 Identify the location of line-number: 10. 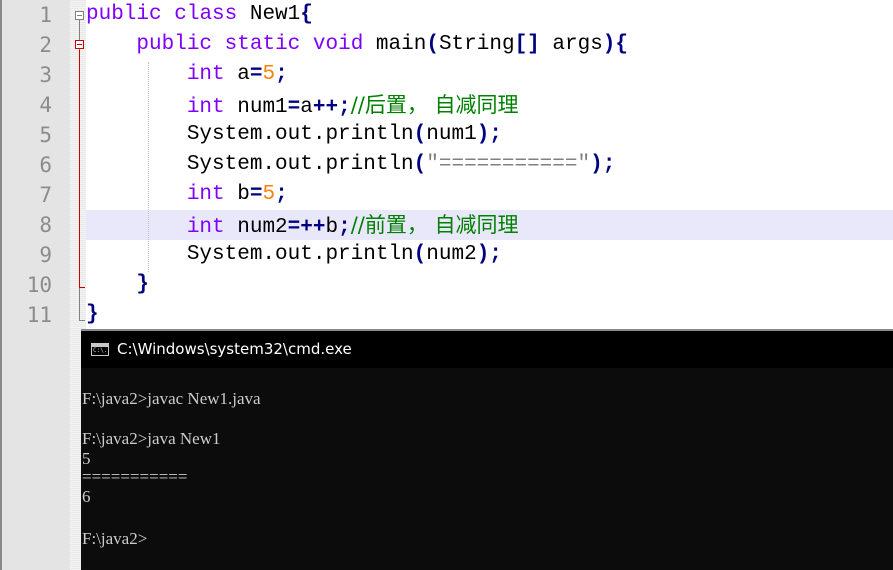
(39, 285).